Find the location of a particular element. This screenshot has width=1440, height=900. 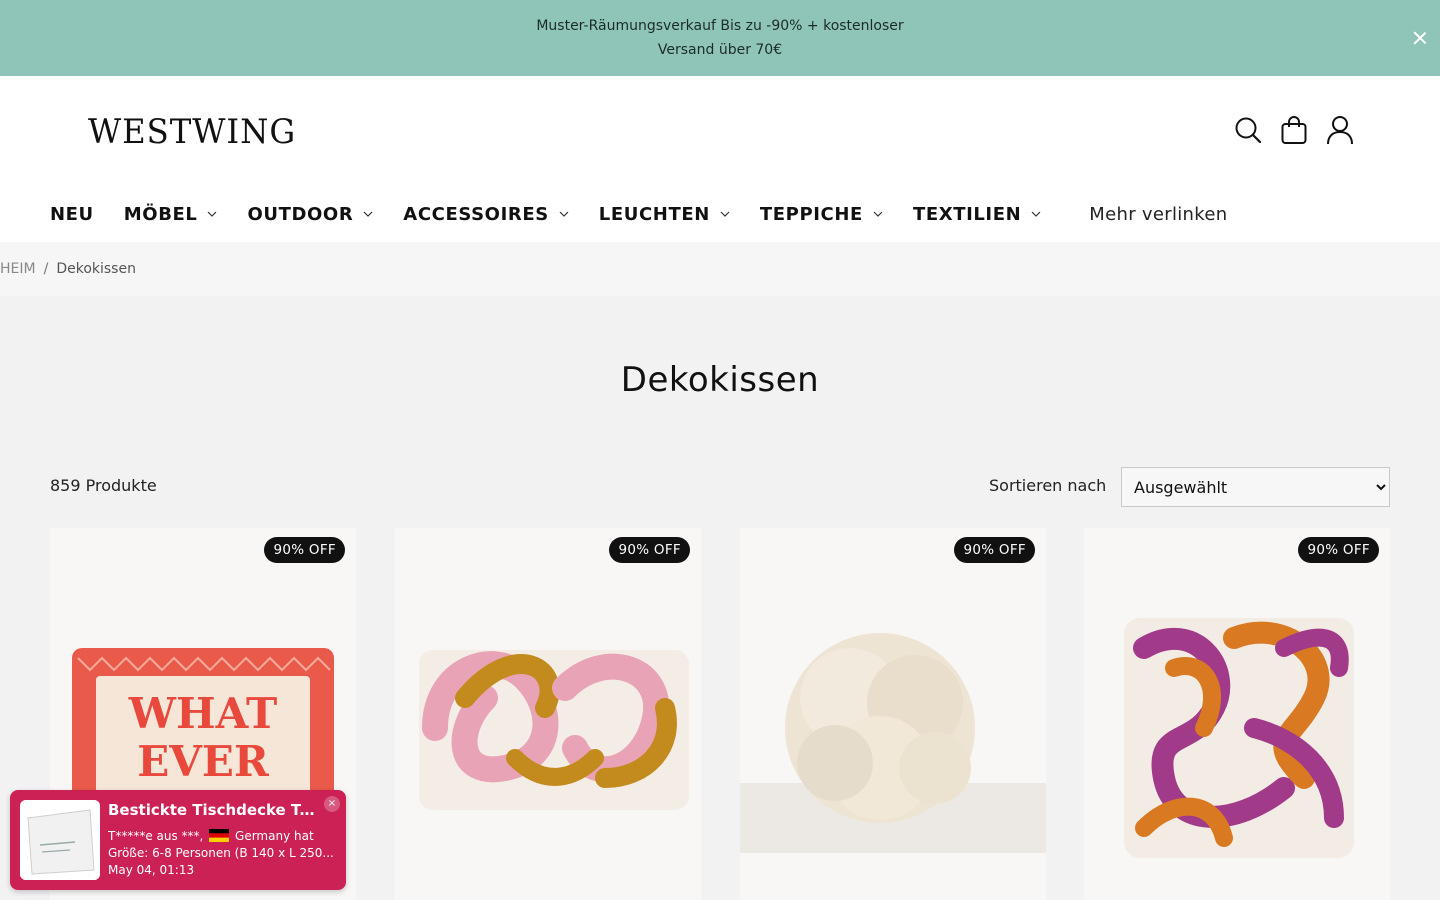

nav-item-label: TEXTILIEN is located at coordinates (967, 214).